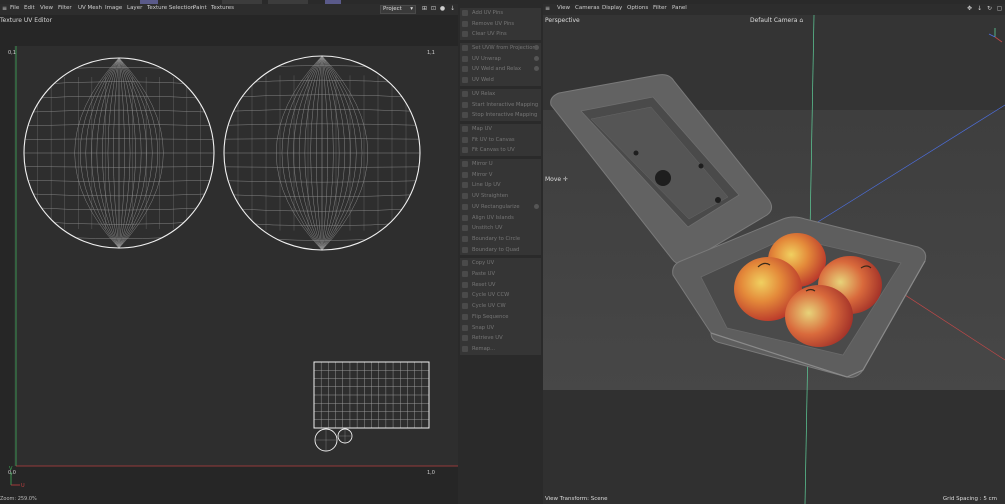 The width and height of the screenshot is (1005, 504). I want to click on command-label: Retrieve UV, so click(487, 338).